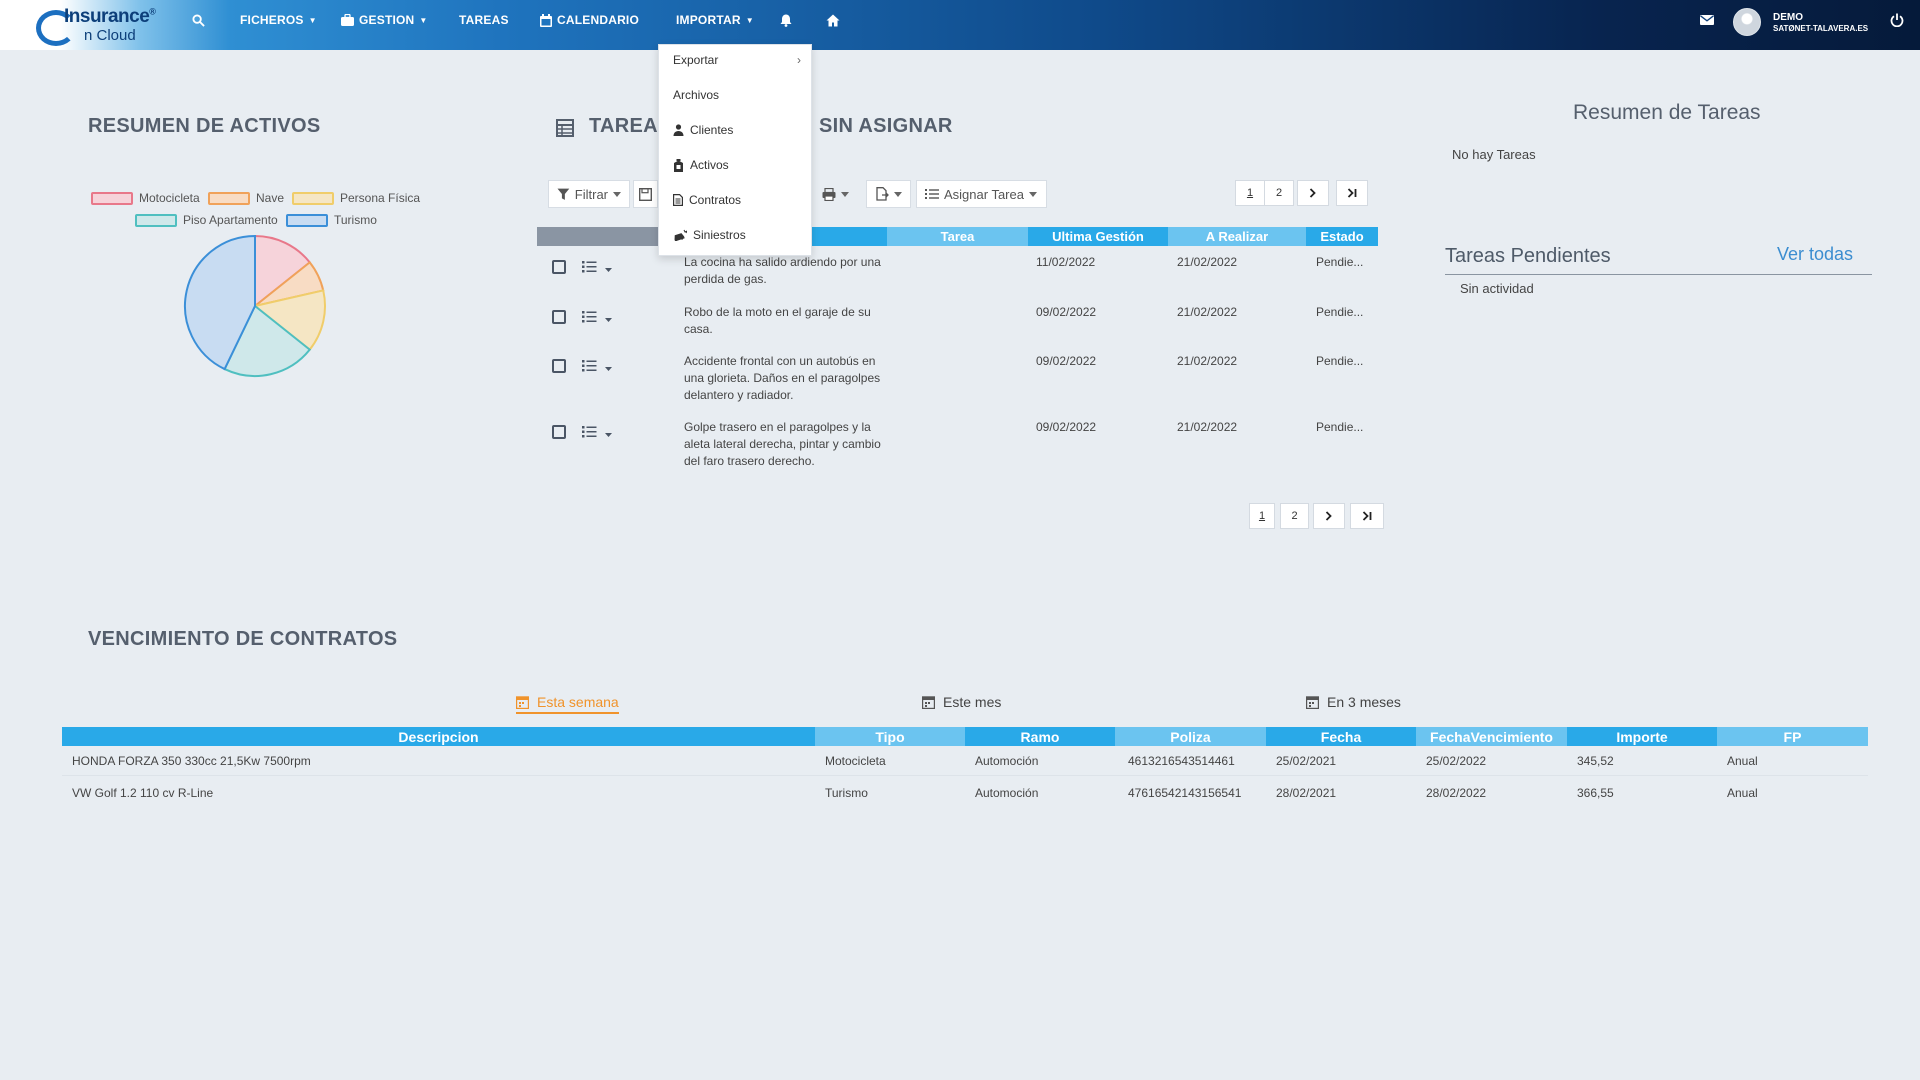 This screenshot has width=1920, height=1080. Describe the element at coordinates (1341, 736) in the screenshot. I see `col-fecha: Fecha` at that location.